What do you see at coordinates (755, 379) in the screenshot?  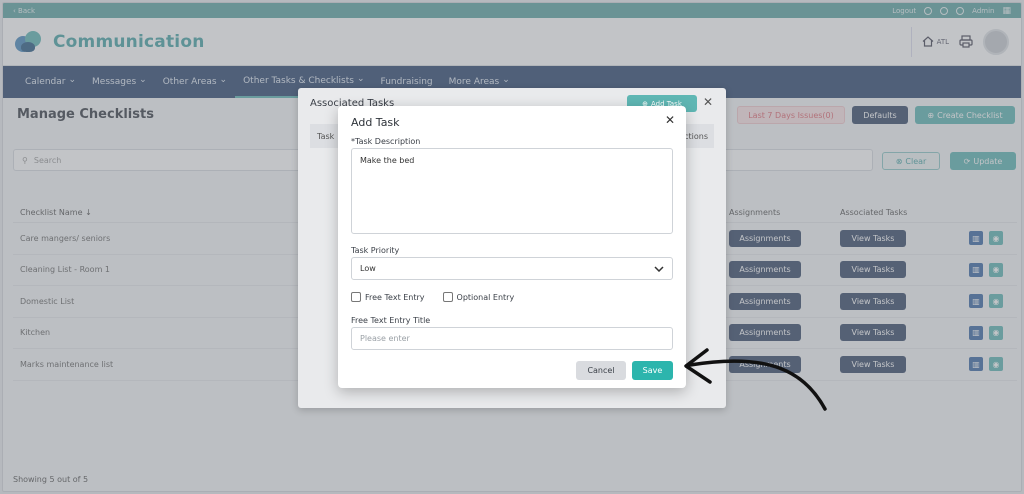 I see `pointer-arrow-annotation` at bounding box center [755, 379].